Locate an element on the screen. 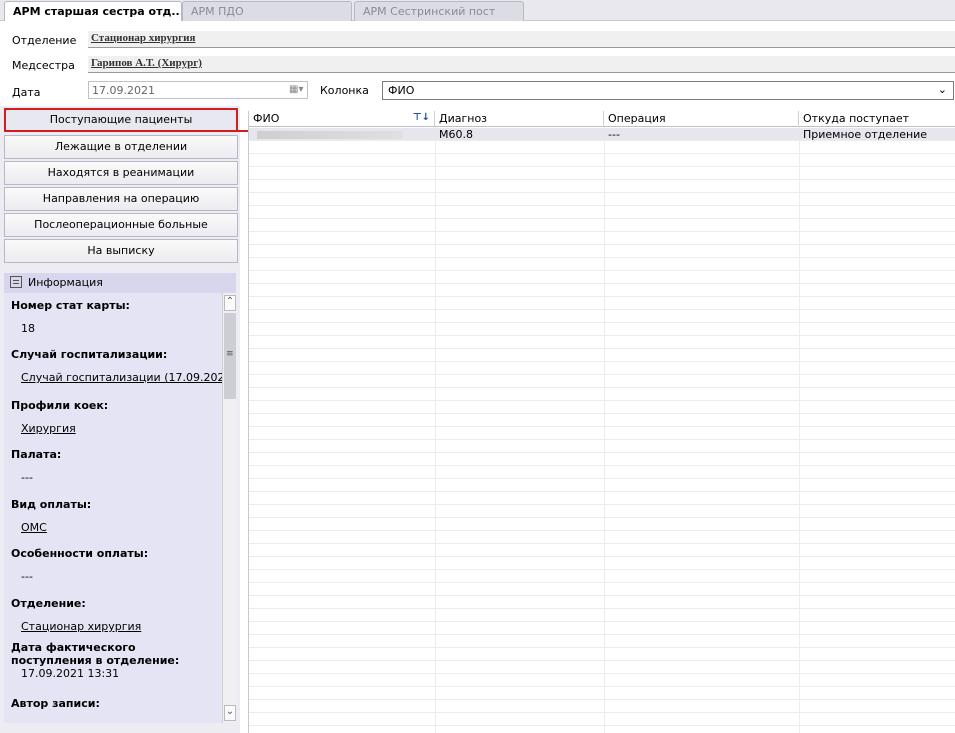 The image size is (955, 733). info-item-title: Вид оплаты: is located at coordinates (51, 504).